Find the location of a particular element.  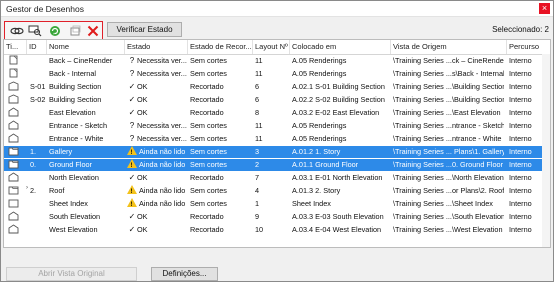

cell-source-view: \Training Series ...or Plans\2. Roof is located at coordinates (448, 190).